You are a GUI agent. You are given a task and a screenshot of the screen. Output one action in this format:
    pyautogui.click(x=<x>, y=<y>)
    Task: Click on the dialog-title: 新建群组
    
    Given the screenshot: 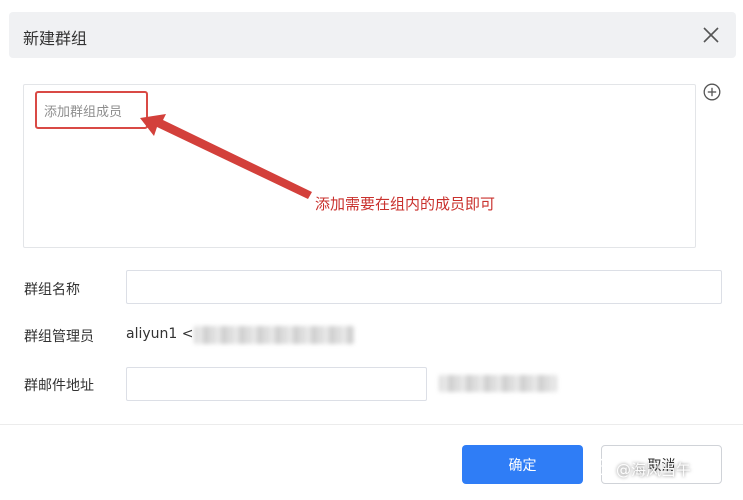 What is the action you would take?
    pyautogui.click(x=55, y=38)
    